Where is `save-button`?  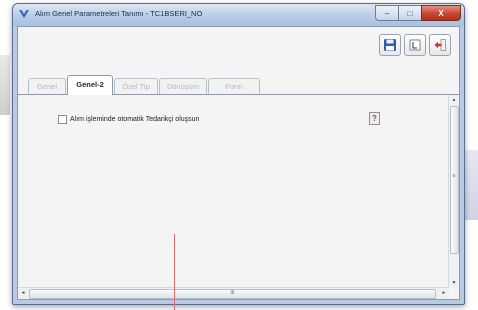 save-button is located at coordinates (390, 45).